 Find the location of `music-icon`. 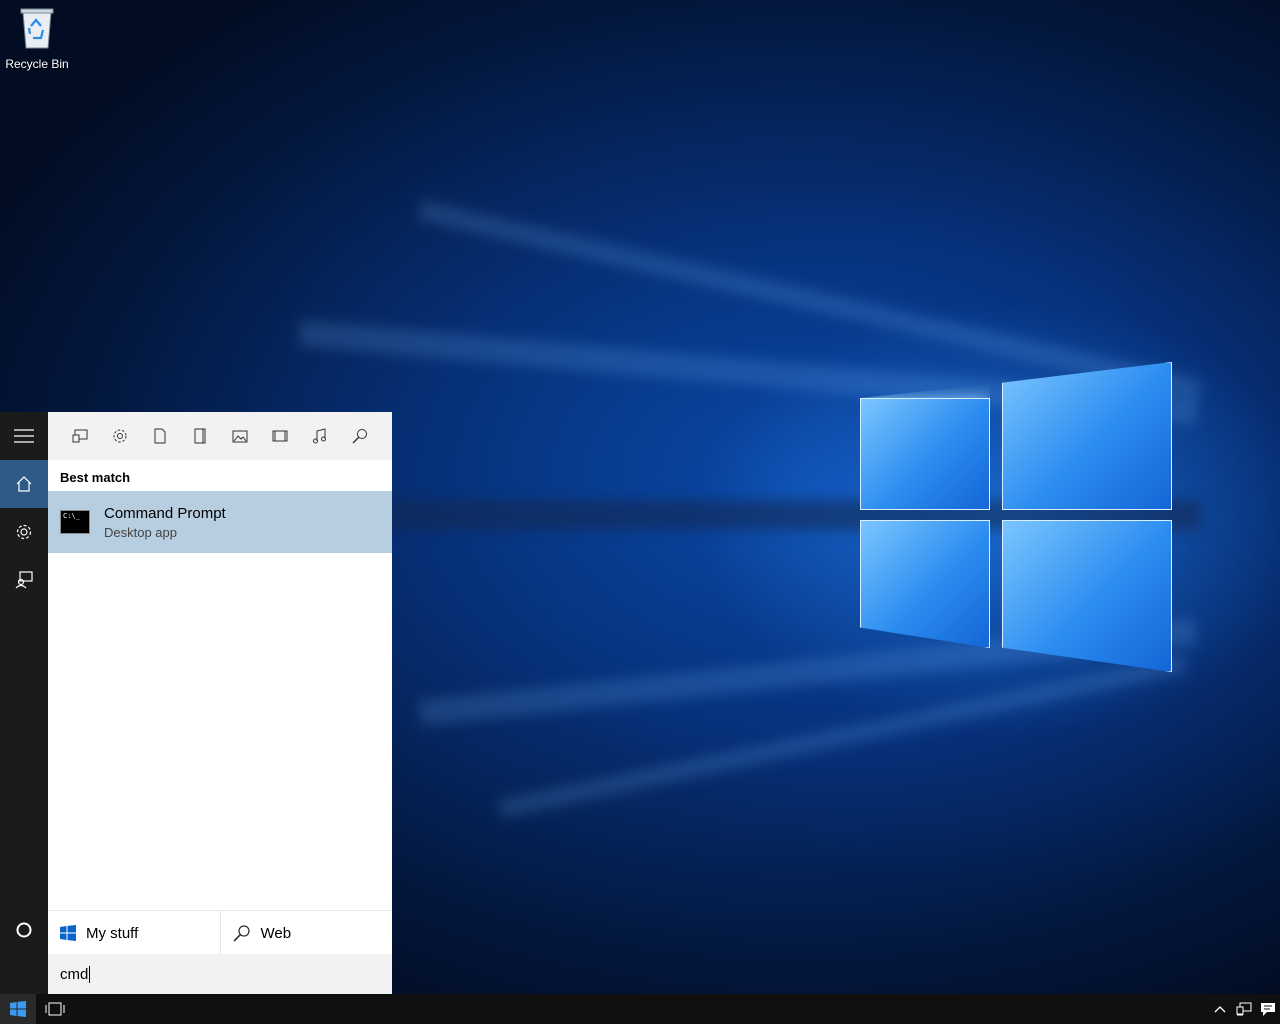

music-icon is located at coordinates (319, 436).